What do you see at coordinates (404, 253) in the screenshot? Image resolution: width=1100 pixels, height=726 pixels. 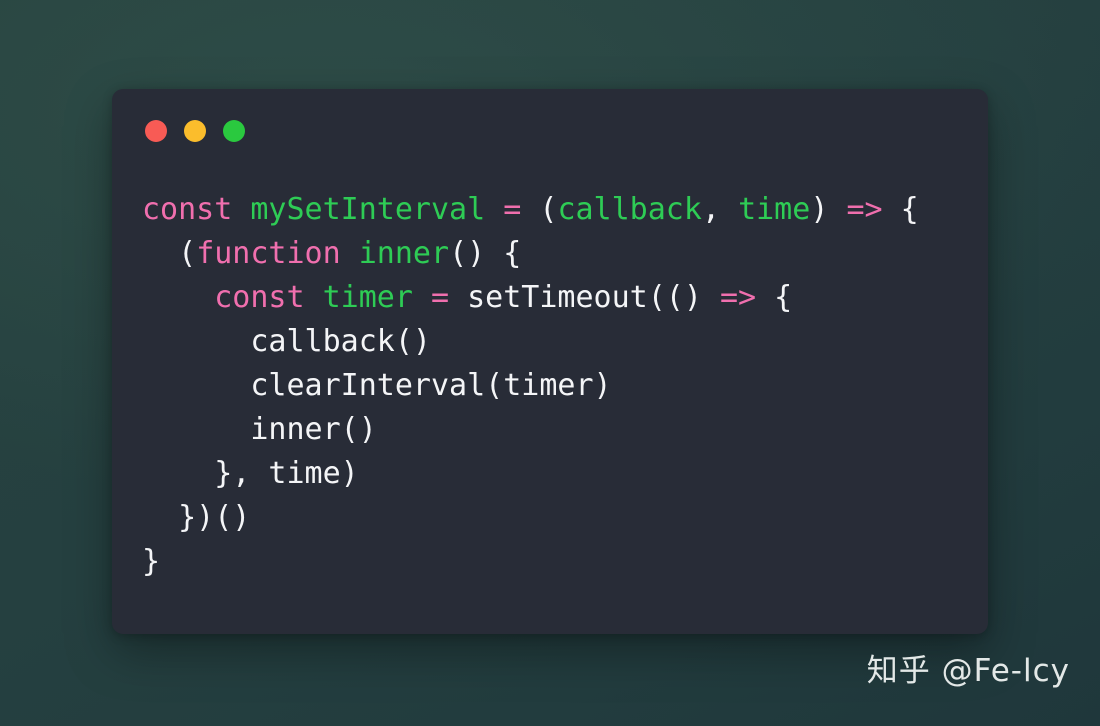 I see `code-token: inner` at bounding box center [404, 253].